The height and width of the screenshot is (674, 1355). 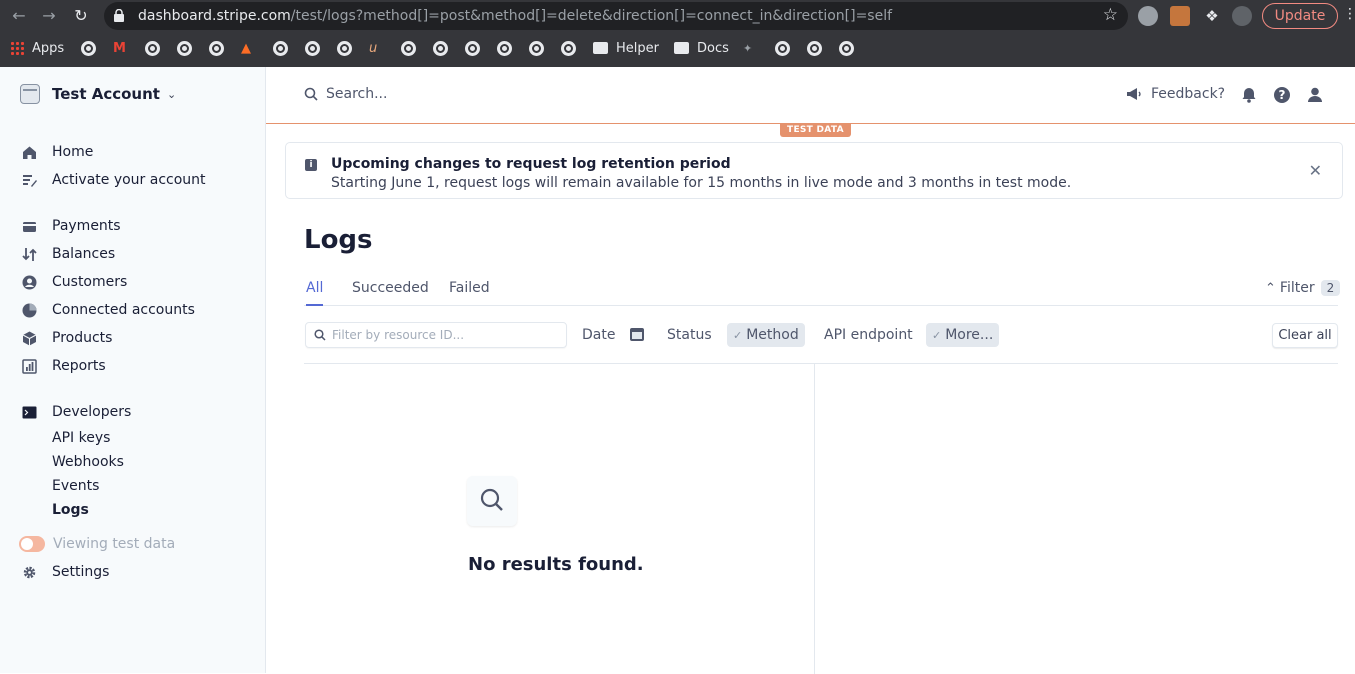 I want to click on page-title: Logs, so click(x=338, y=240).